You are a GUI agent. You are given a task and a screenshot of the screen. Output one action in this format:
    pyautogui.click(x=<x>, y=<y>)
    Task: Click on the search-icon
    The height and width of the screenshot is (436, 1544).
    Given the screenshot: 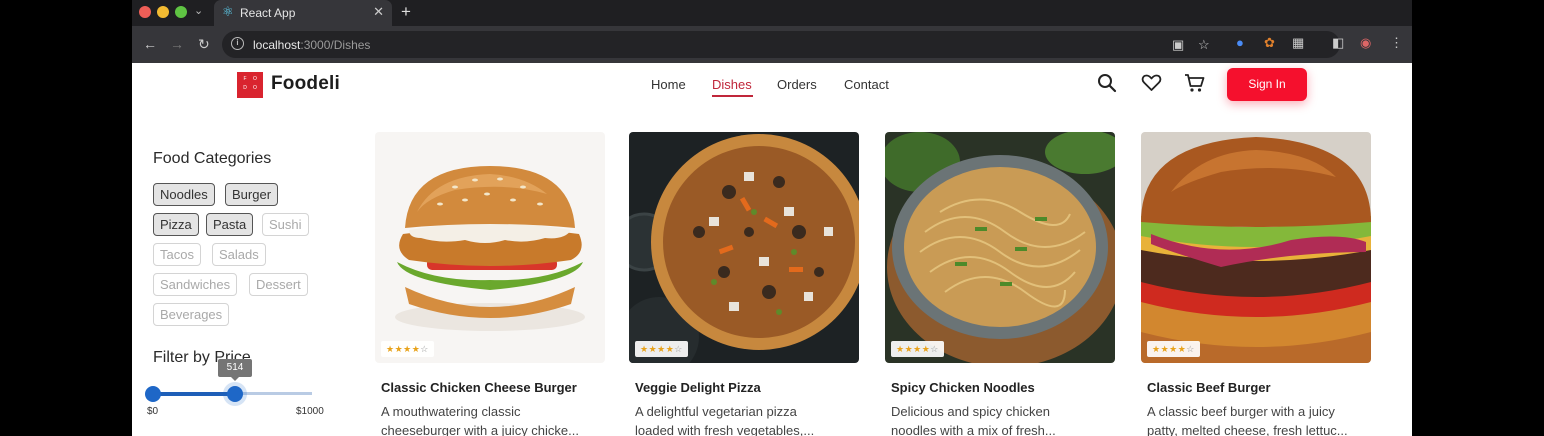 What is the action you would take?
    pyautogui.click(x=1107, y=85)
    